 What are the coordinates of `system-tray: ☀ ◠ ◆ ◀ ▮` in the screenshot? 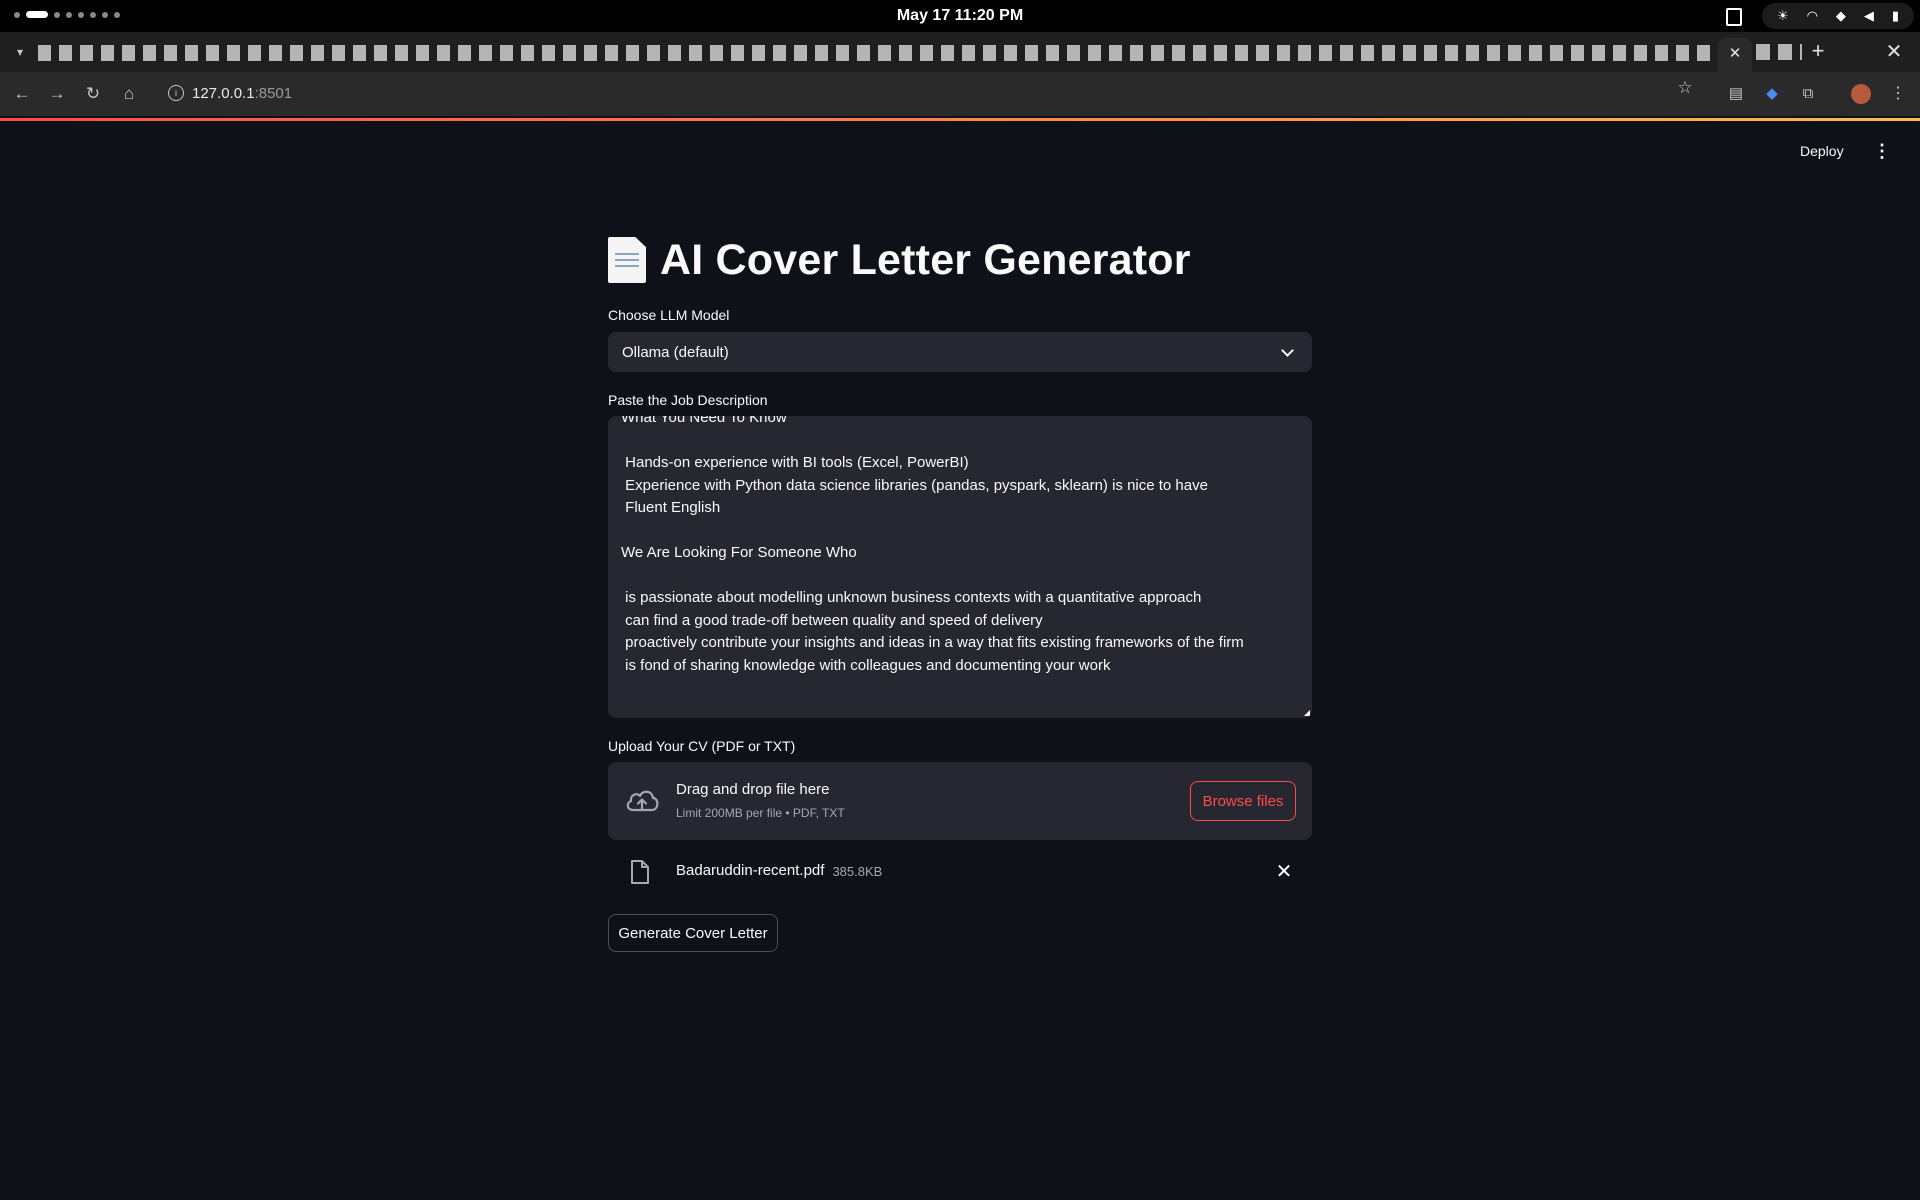 It's located at (1838, 16).